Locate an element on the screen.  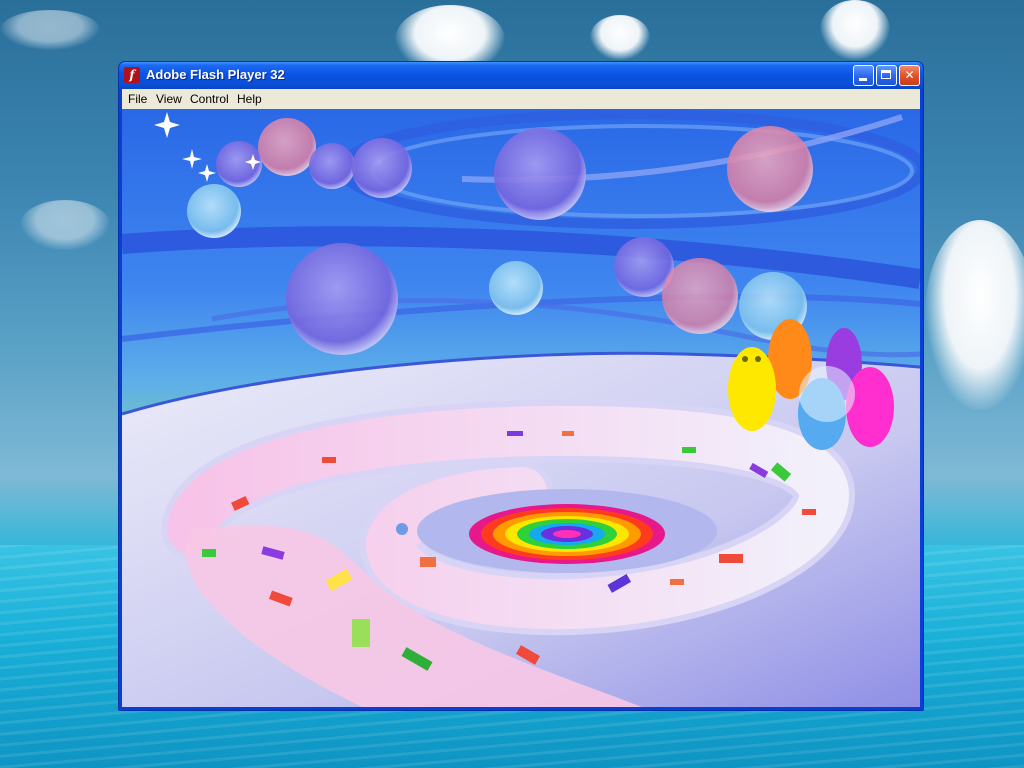
menu-file: File is located at coordinates (137, 99).